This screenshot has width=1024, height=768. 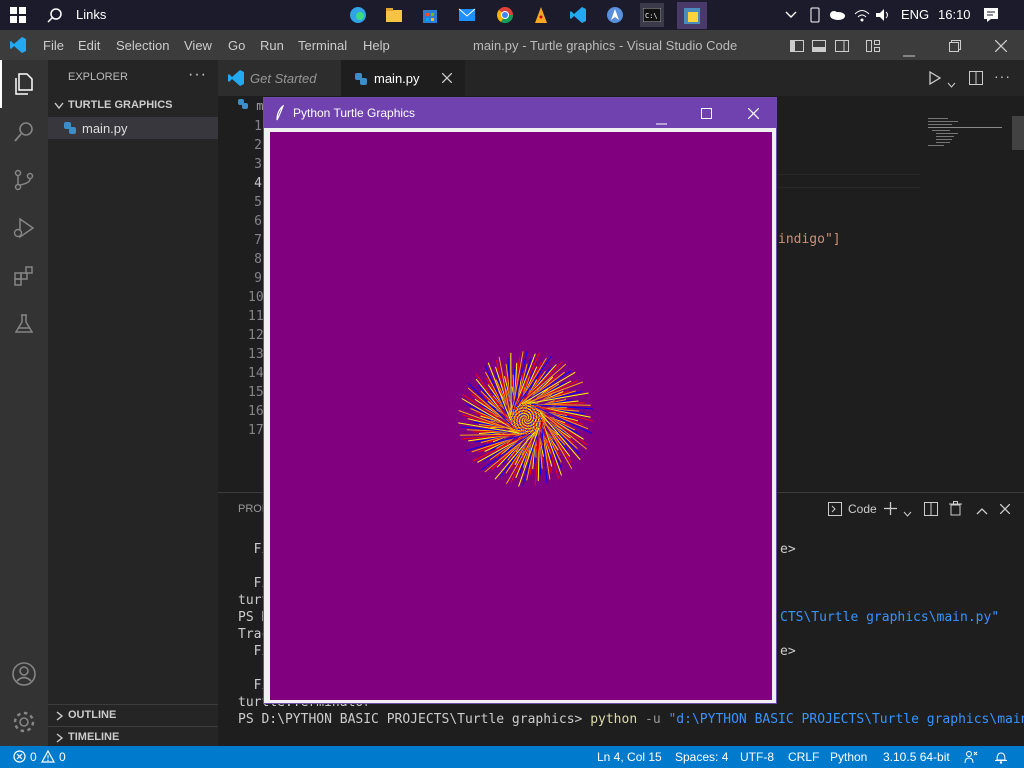 What do you see at coordinates (89, 45) in the screenshot?
I see `menu-edit: Edit` at bounding box center [89, 45].